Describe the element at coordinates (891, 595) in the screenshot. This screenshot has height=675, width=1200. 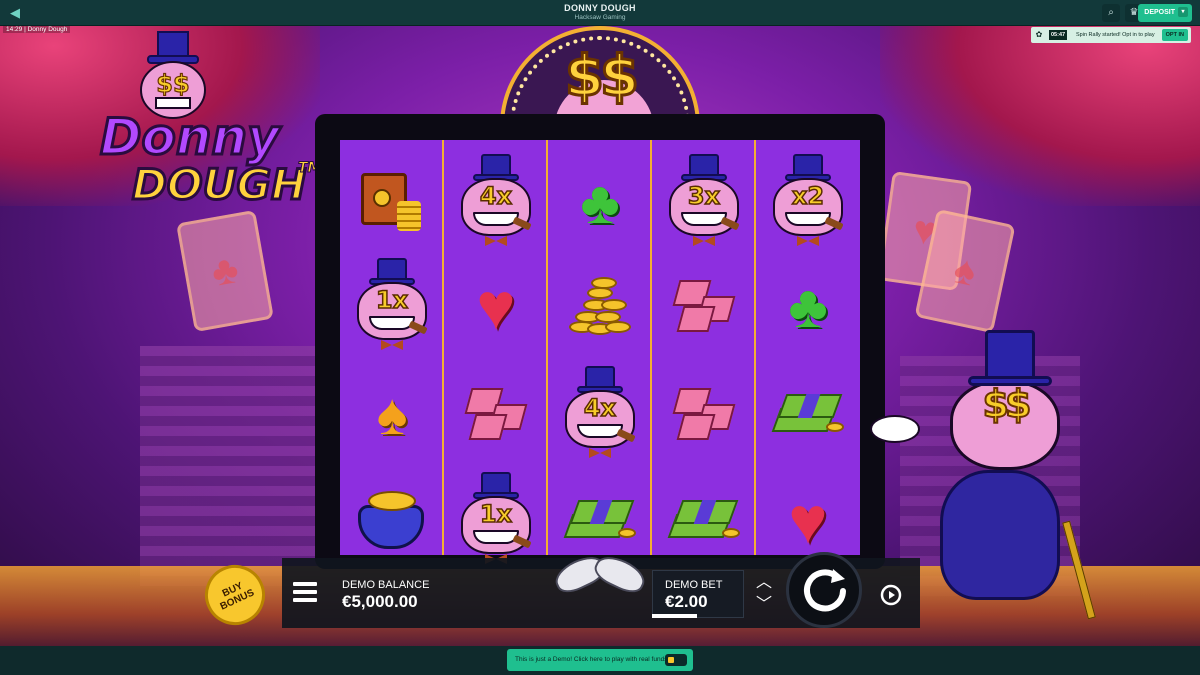
I see `autoplay-icon` at that location.